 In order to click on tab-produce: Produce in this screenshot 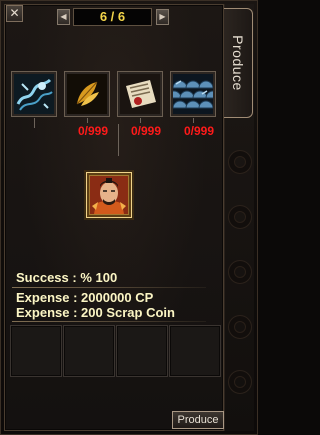, I will do `click(238, 63)`.